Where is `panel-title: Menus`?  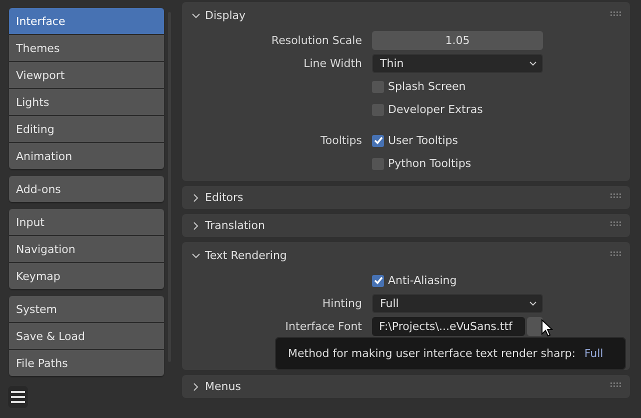
panel-title: Menus is located at coordinates (405, 386).